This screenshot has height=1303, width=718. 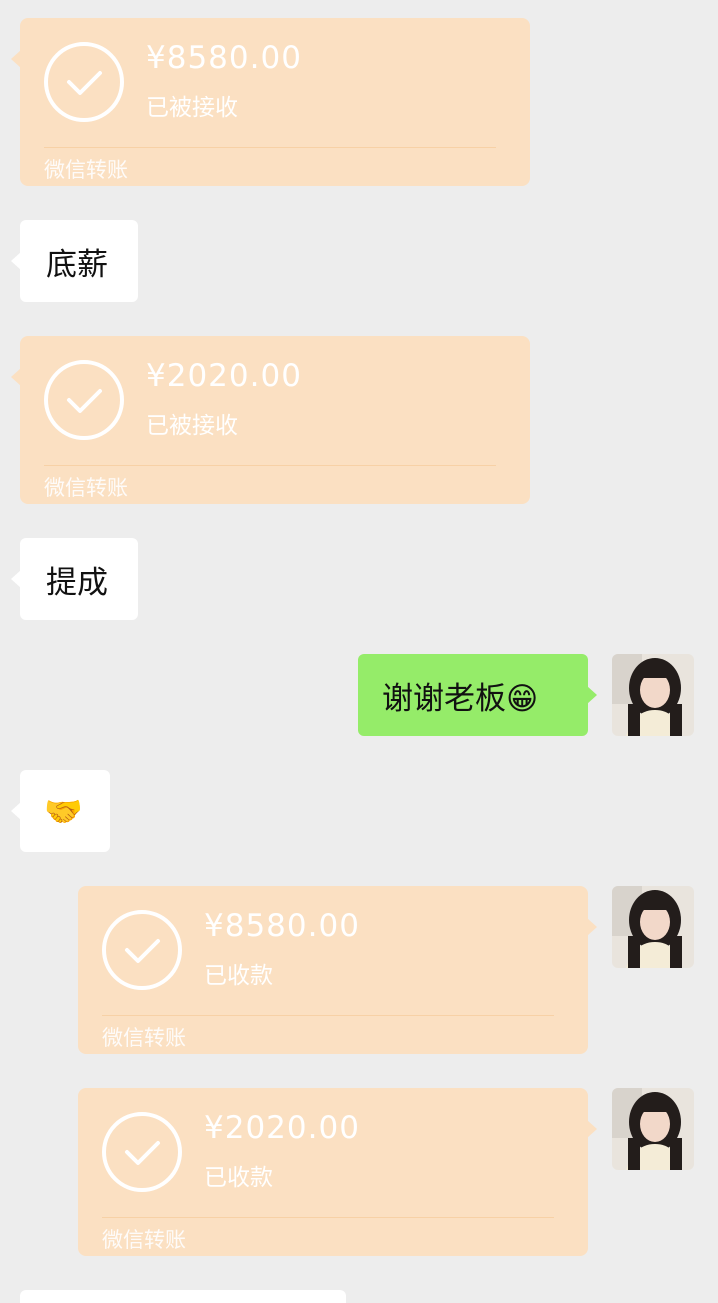 I want to click on message-bubble-self: 谢谢老板😁, so click(x=477, y=695).